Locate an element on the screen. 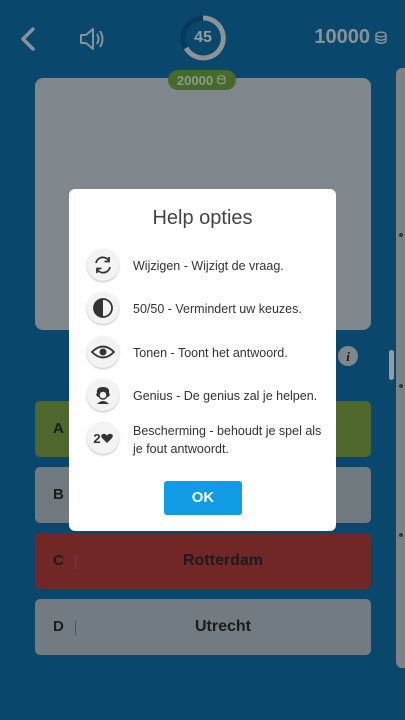 This screenshot has width=405, height=720. heart-icon: 2 is located at coordinates (103, 438).